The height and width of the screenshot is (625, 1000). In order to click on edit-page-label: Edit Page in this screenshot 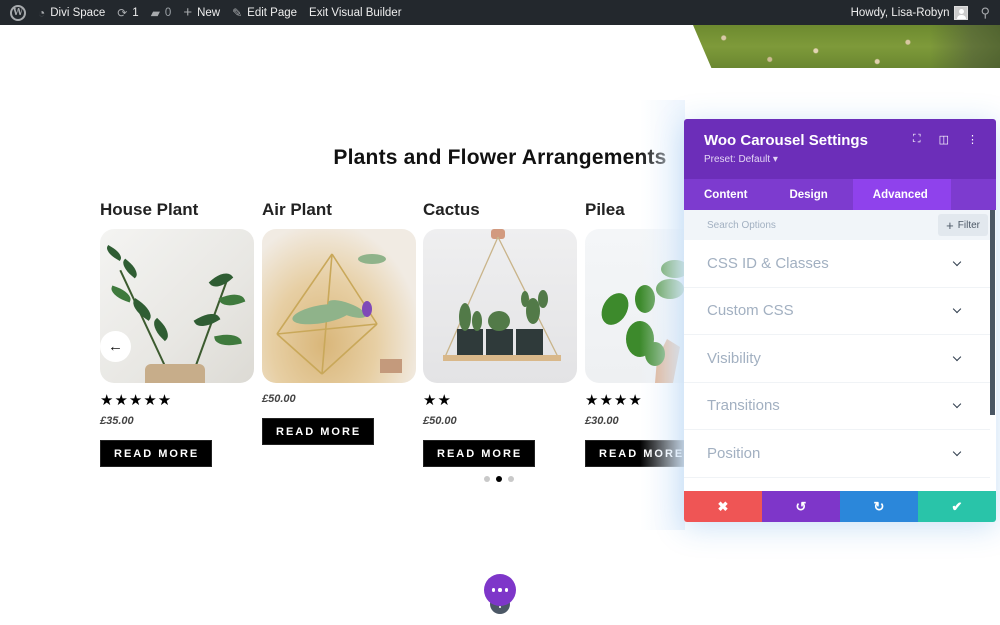, I will do `click(272, 12)`.